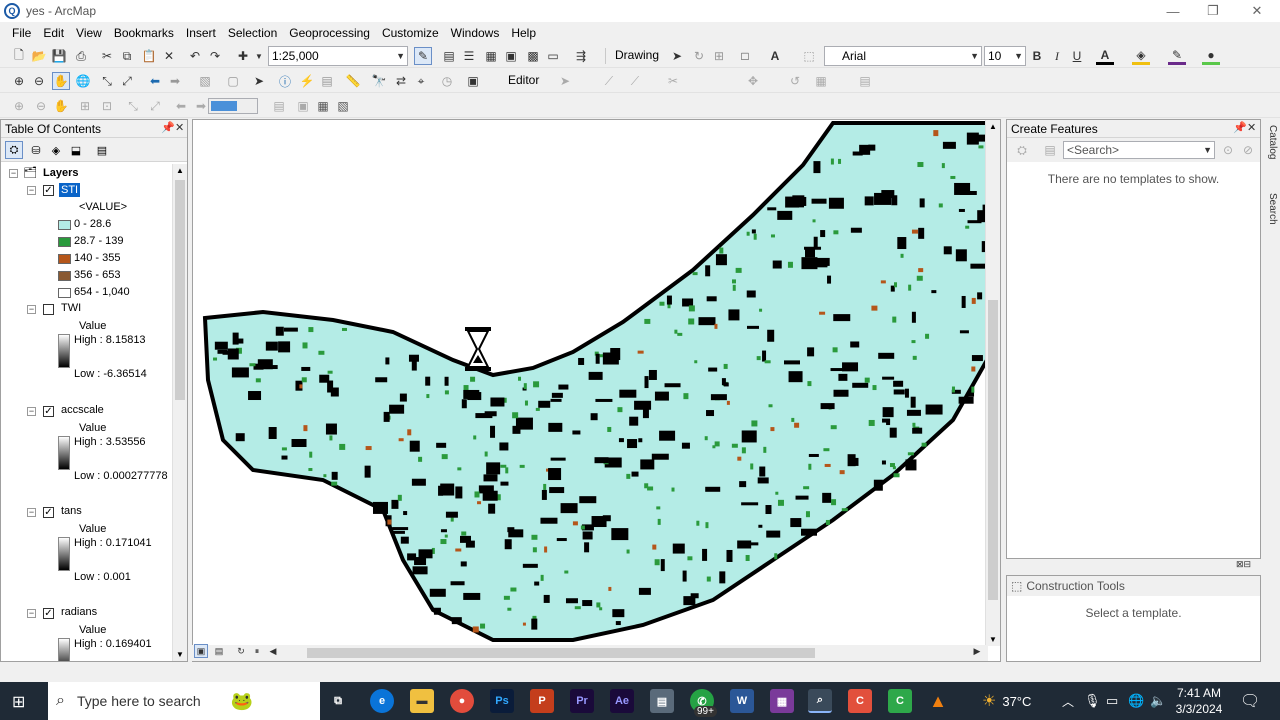 This screenshot has width=1280, height=720. Describe the element at coordinates (155, 81) in the screenshot. I see `back-icon: ⬅` at that location.